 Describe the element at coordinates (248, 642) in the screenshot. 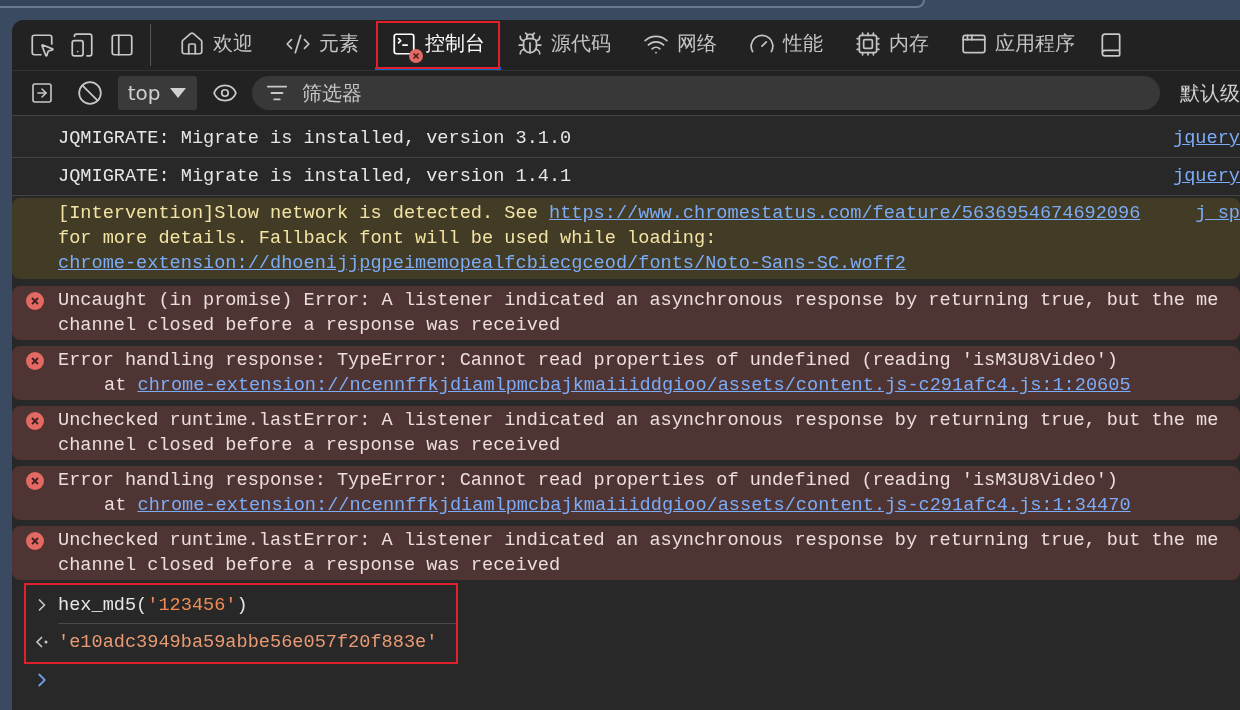

I see `output-value: 'e10adc3949ba59abbe56e057f20f883e'` at that location.